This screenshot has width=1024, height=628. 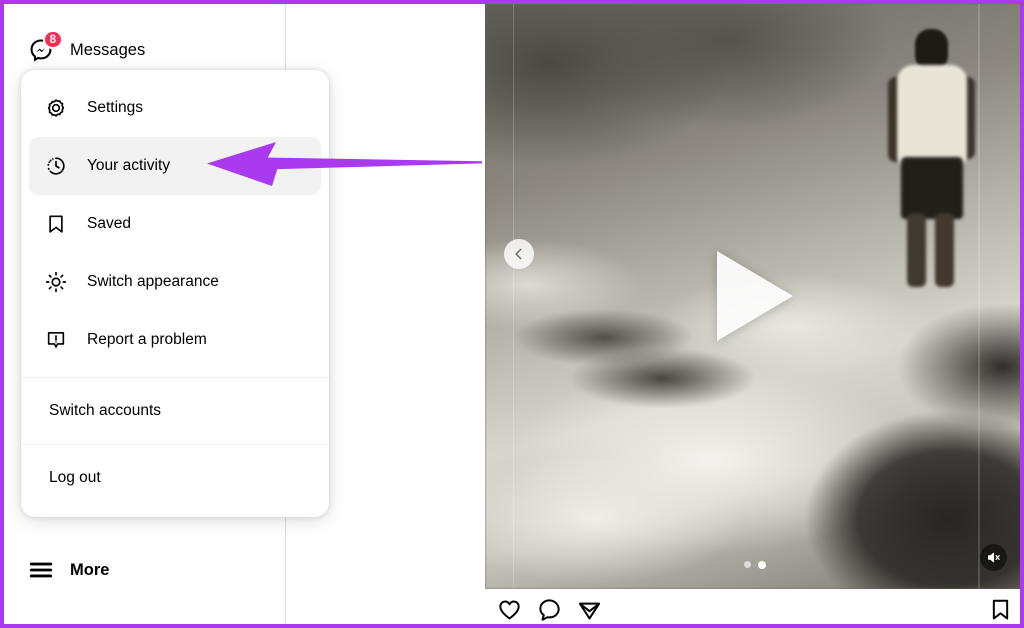 I want to click on menu-item-log-out-label: Log out, so click(x=75, y=477).